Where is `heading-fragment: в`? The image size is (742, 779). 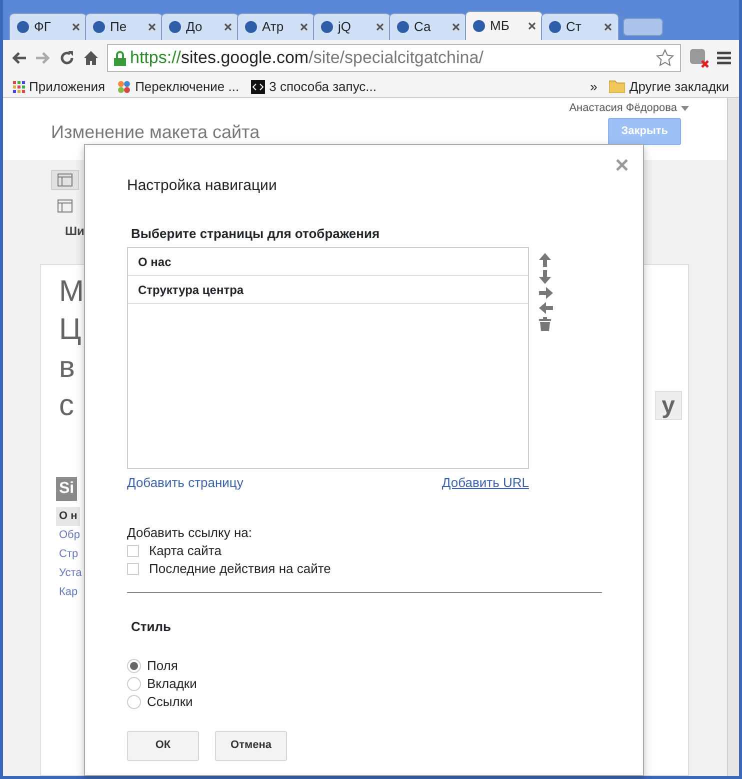
heading-fragment: в is located at coordinates (67, 368).